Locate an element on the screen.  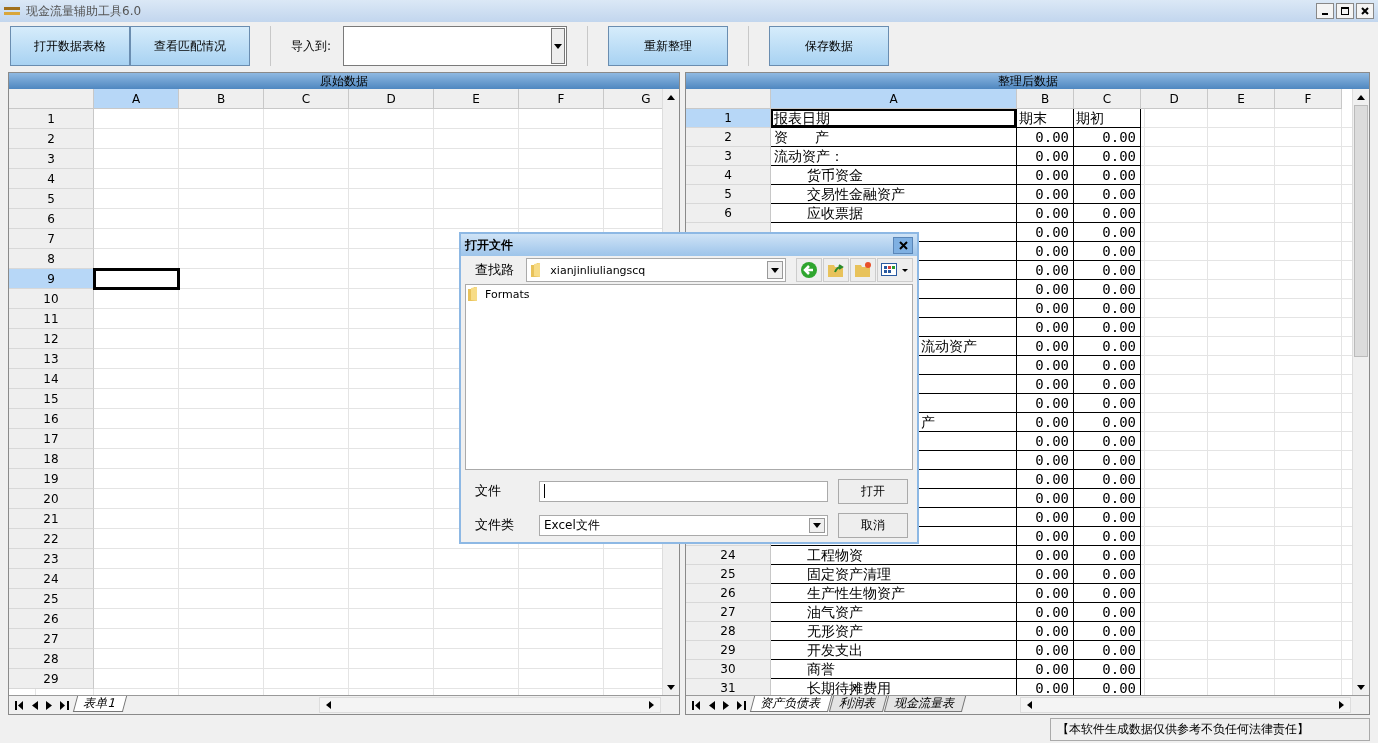
sheet-tab: 利润表 is located at coordinates (858, 704).